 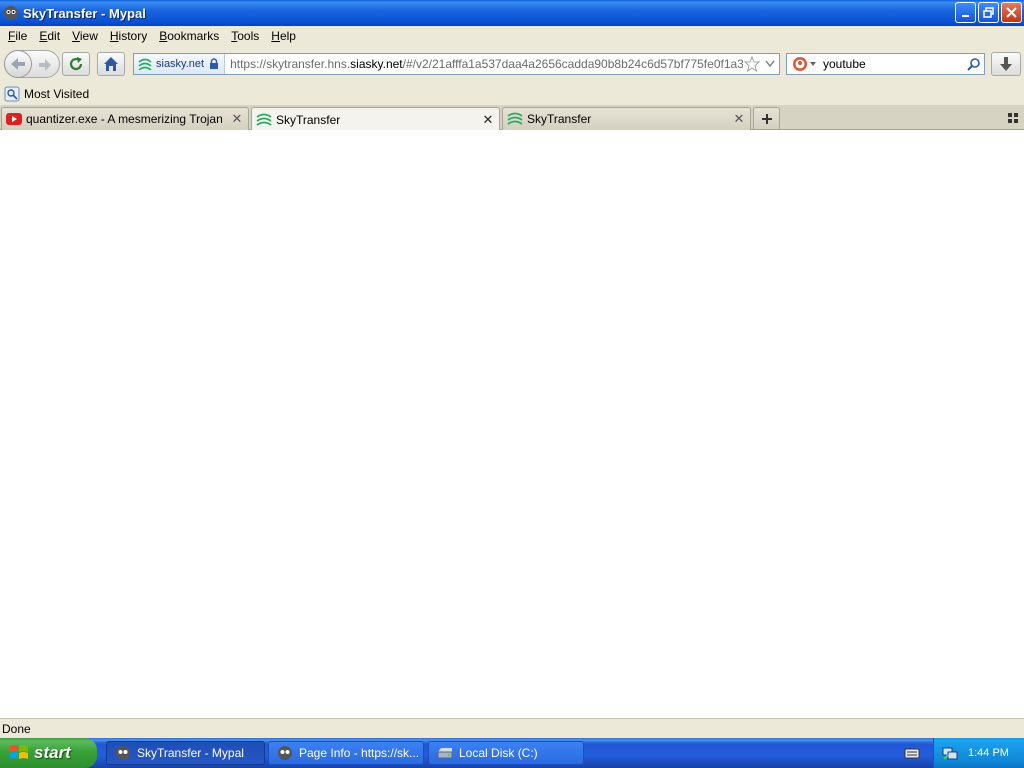 I want to click on system-tray: 1:44 PM, so click(x=978, y=753).